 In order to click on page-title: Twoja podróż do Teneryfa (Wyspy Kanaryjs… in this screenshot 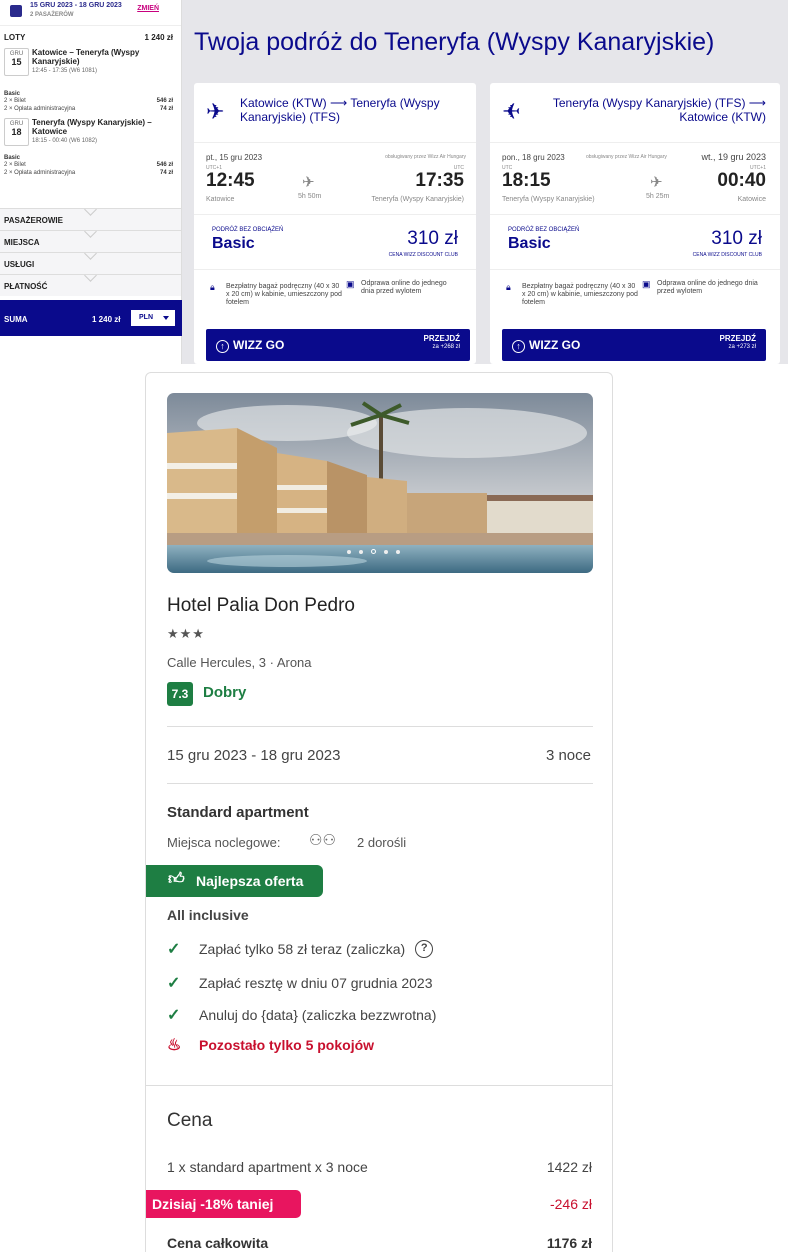, I will do `click(454, 42)`.